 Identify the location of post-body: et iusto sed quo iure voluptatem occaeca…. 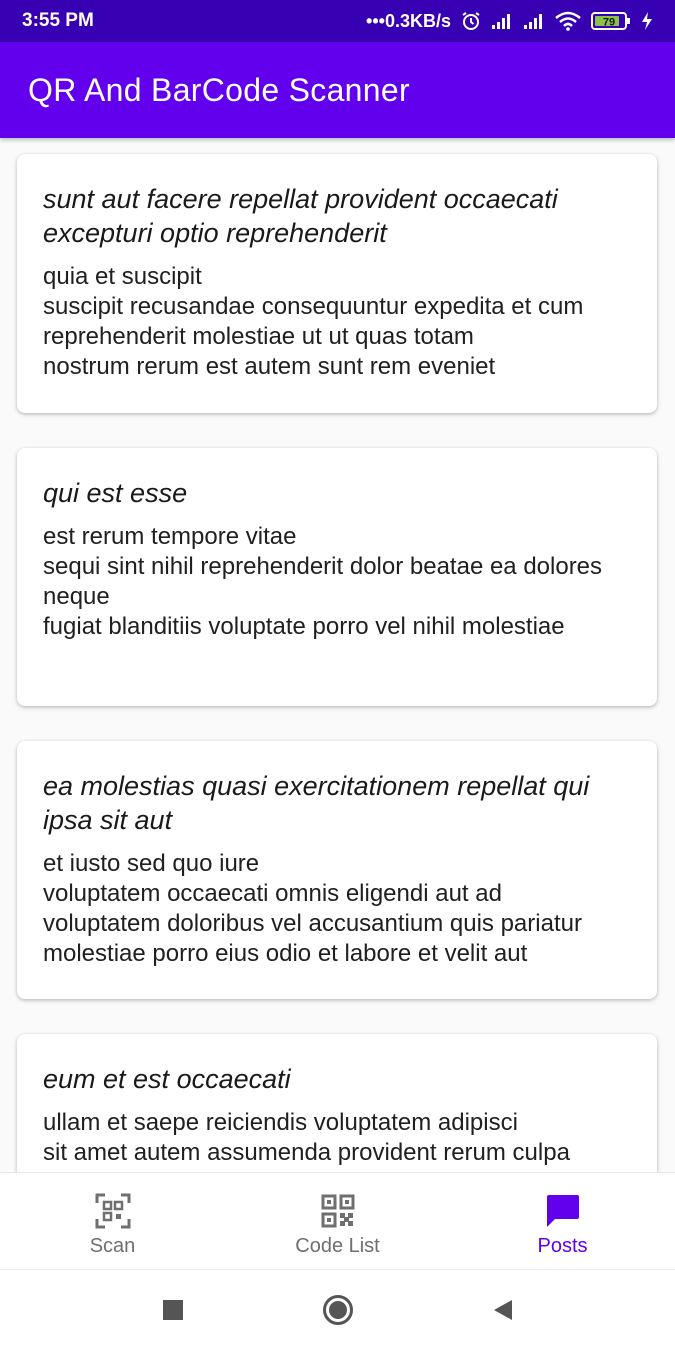
(312, 908).